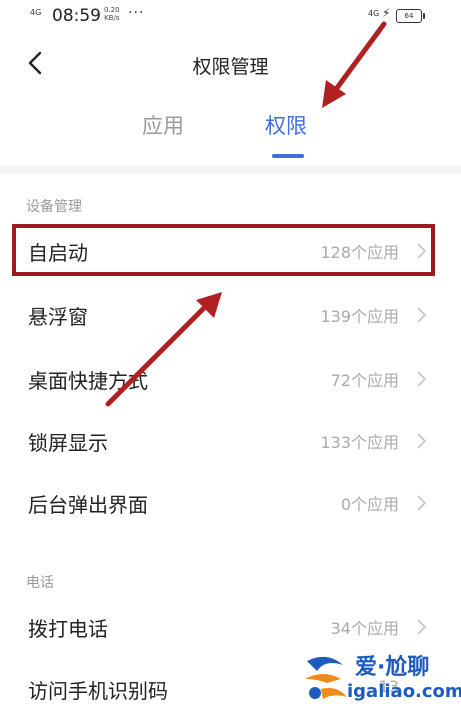 The image size is (461, 720). What do you see at coordinates (88, 505) in the screenshot?
I see `row-label: 后台弹出界面` at bounding box center [88, 505].